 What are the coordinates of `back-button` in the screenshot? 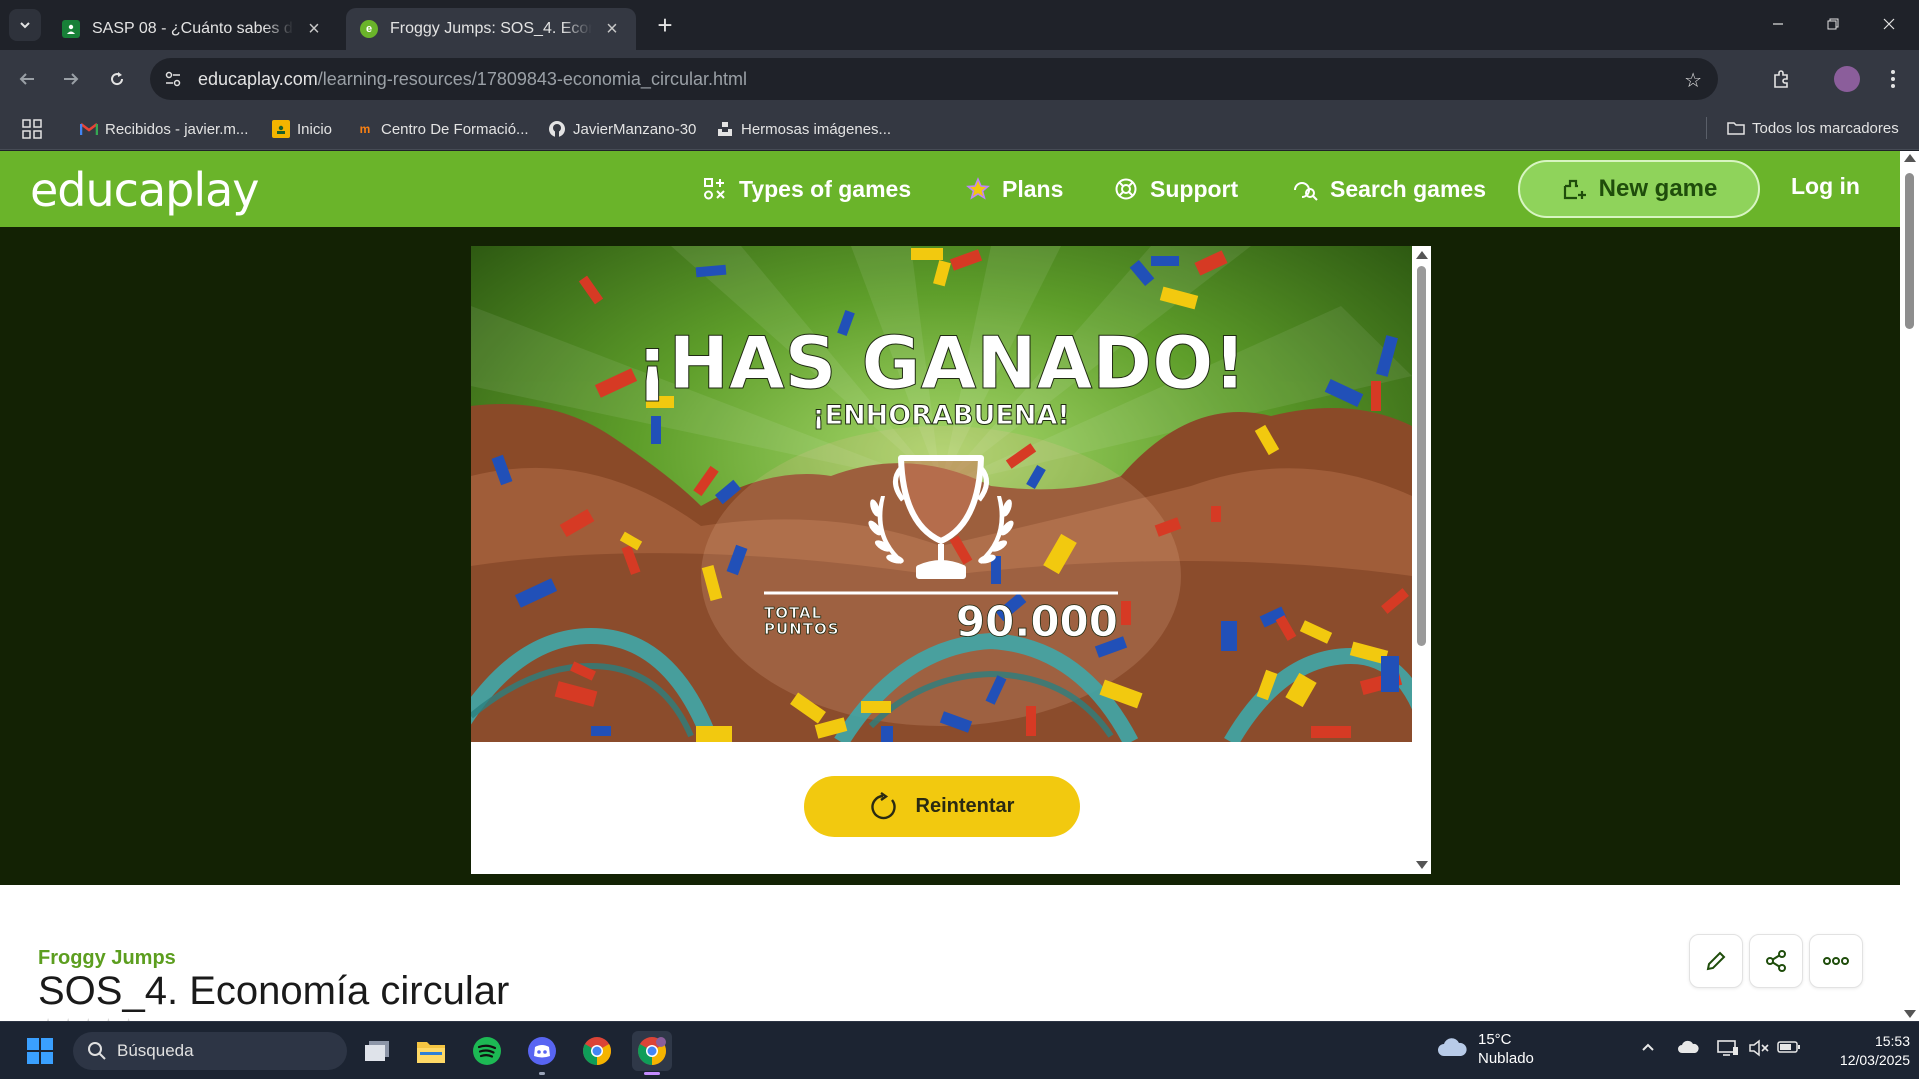 It's located at (27, 79).